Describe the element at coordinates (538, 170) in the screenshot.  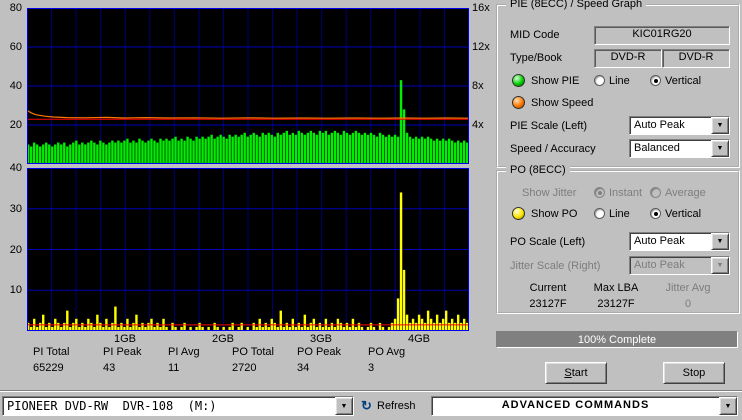
I see `po-group-title: PO (8ECC)` at that location.